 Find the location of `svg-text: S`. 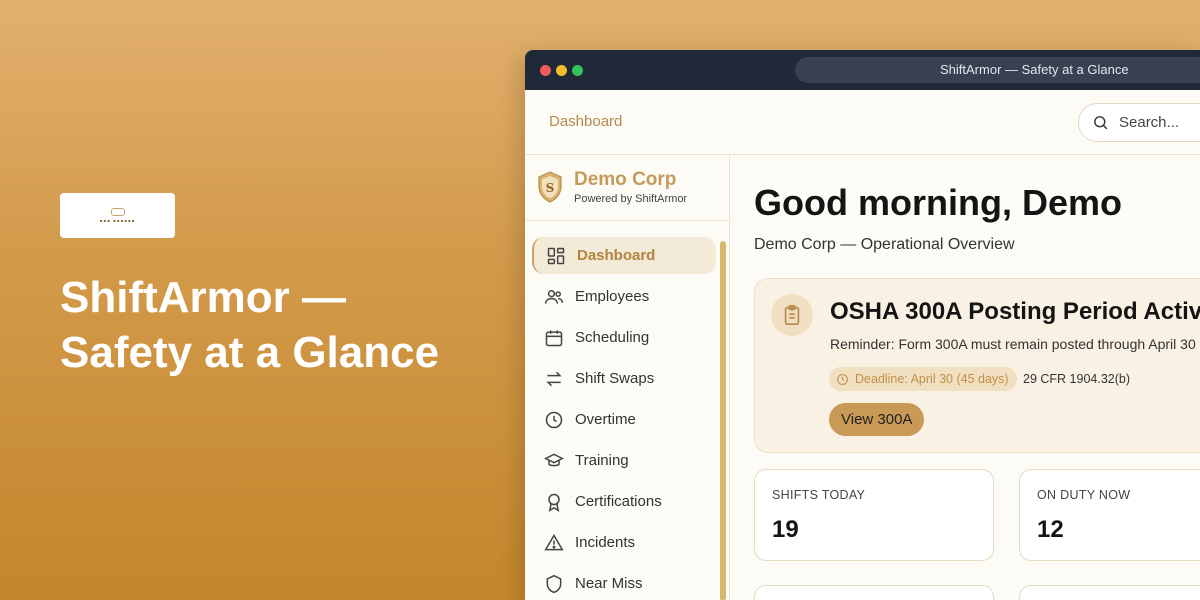

svg-text: S is located at coordinates (550, 188).